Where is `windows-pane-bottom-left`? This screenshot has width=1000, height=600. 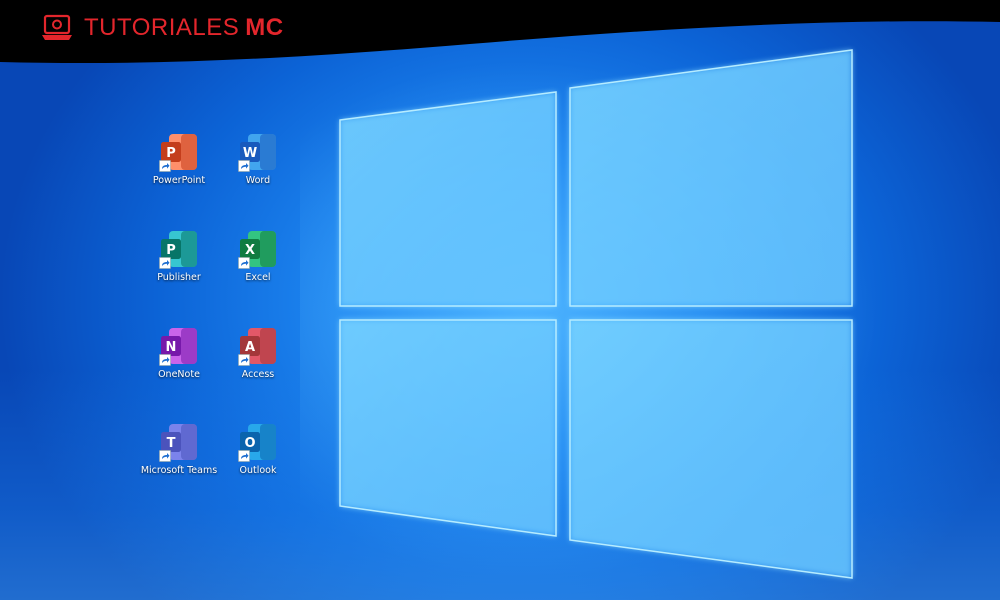
windows-pane-bottom-left is located at coordinates (448, 428).